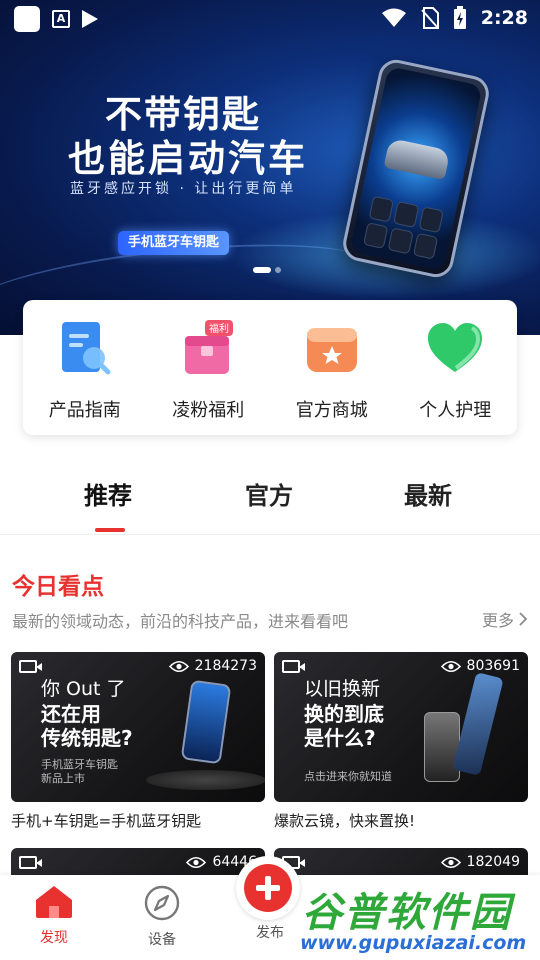 The image size is (540, 960). What do you see at coordinates (208, 410) in the screenshot?
I see `quick-link-label: 凌粉福利` at bounding box center [208, 410].